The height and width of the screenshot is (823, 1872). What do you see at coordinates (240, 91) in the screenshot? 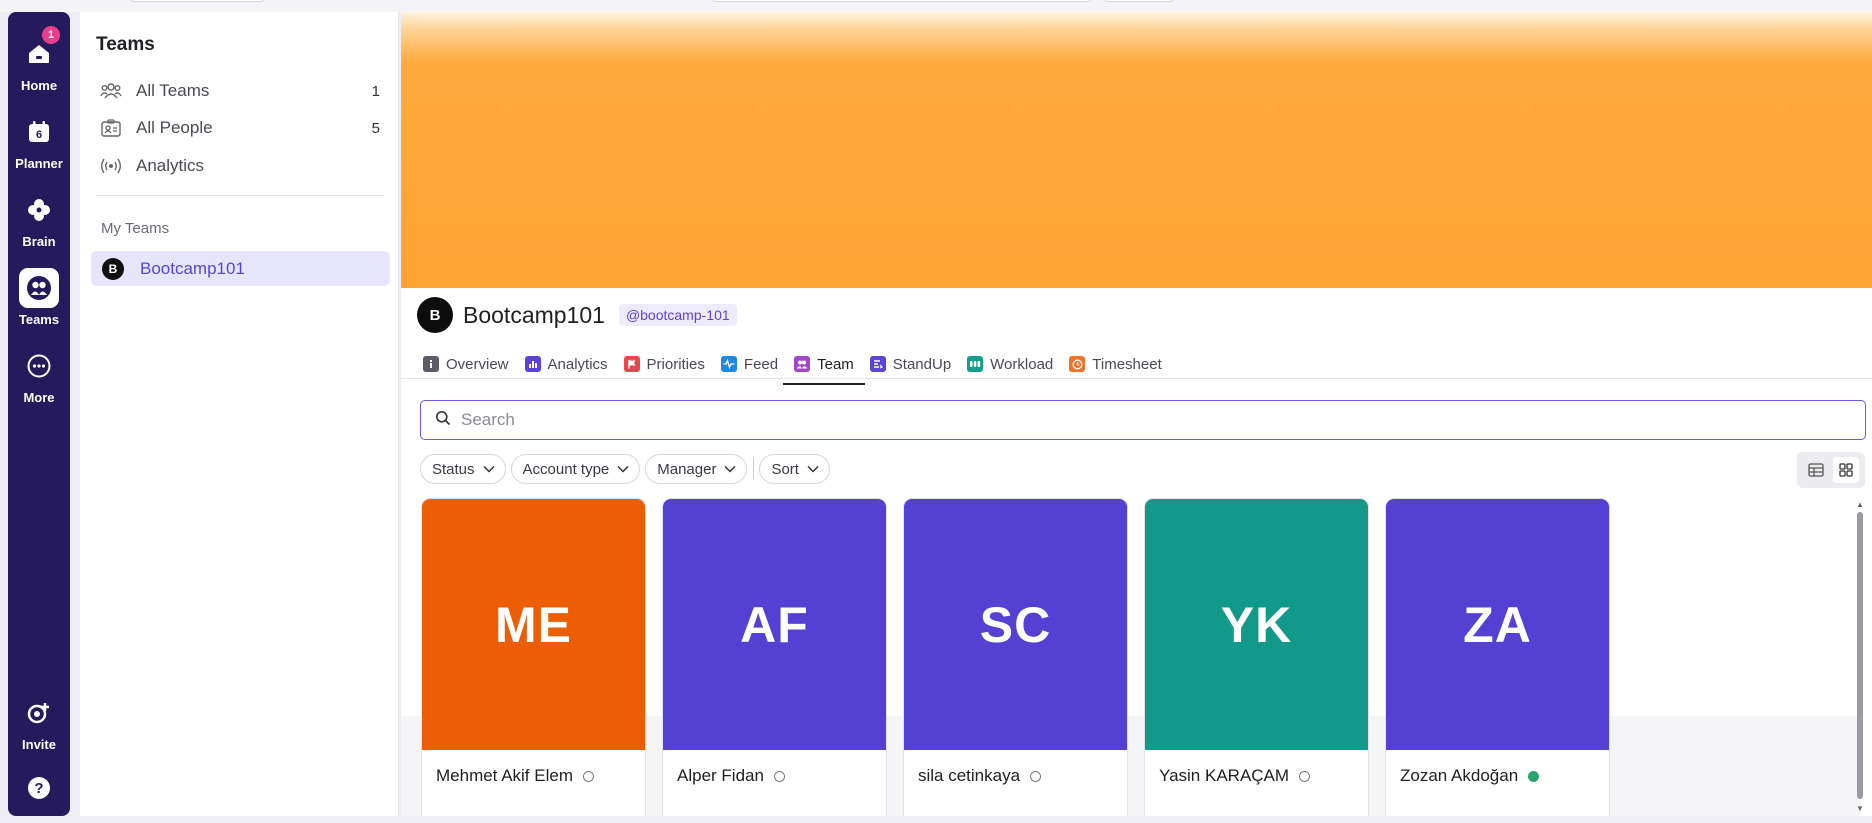
I see `sidebar-item-all-teams: All Teams 1` at bounding box center [240, 91].